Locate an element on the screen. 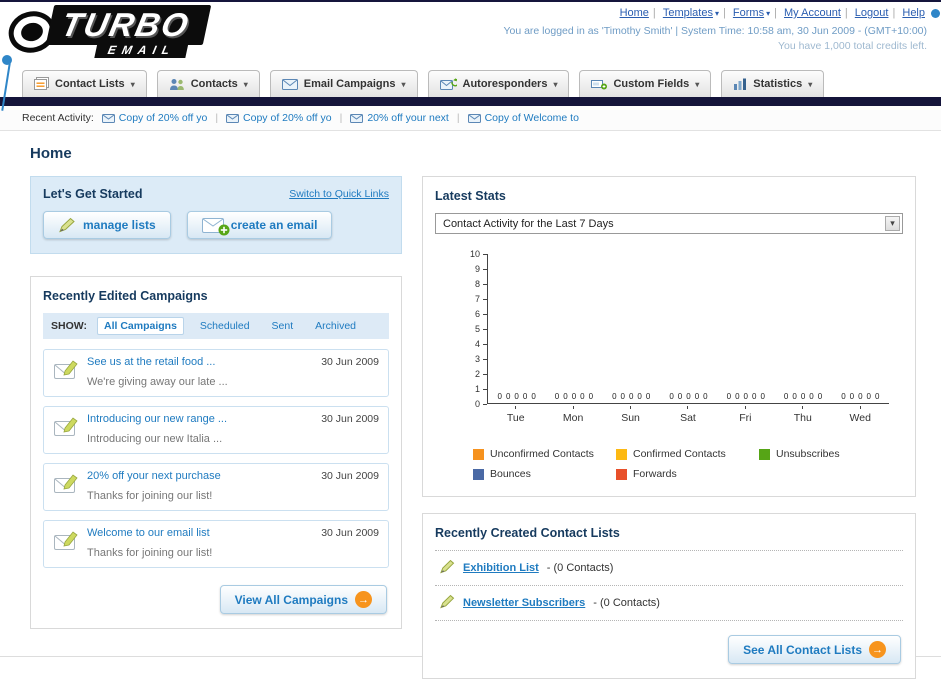 The width and height of the screenshot is (941, 683). create-email-button: create an email is located at coordinates (259, 225).